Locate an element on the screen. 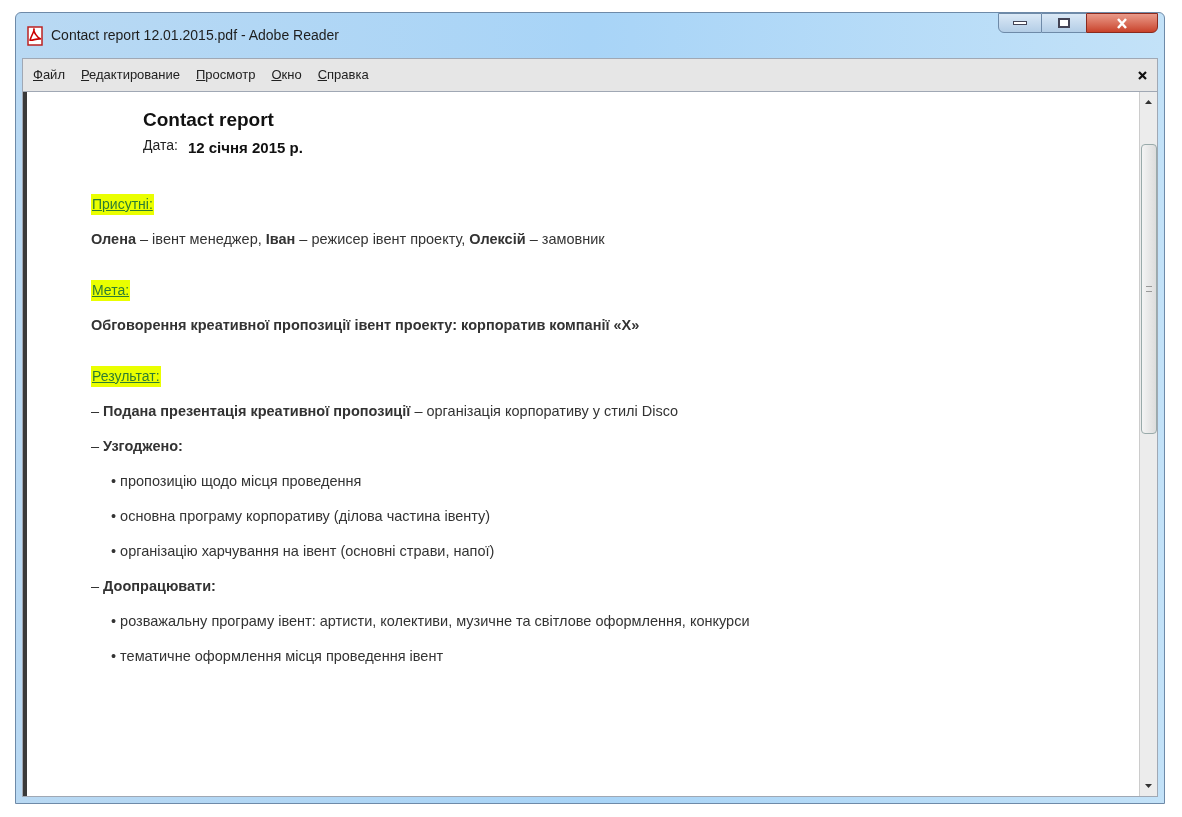 The image size is (1182, 817). document-text: • основна програму корпоративу (ділова частина івенту) is located at coordinates (301, 516).